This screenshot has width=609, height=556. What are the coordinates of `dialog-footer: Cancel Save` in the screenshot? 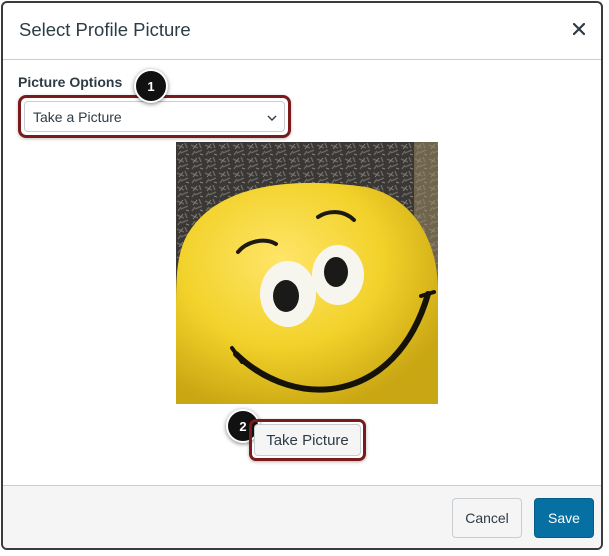 It's located at (302, 516).